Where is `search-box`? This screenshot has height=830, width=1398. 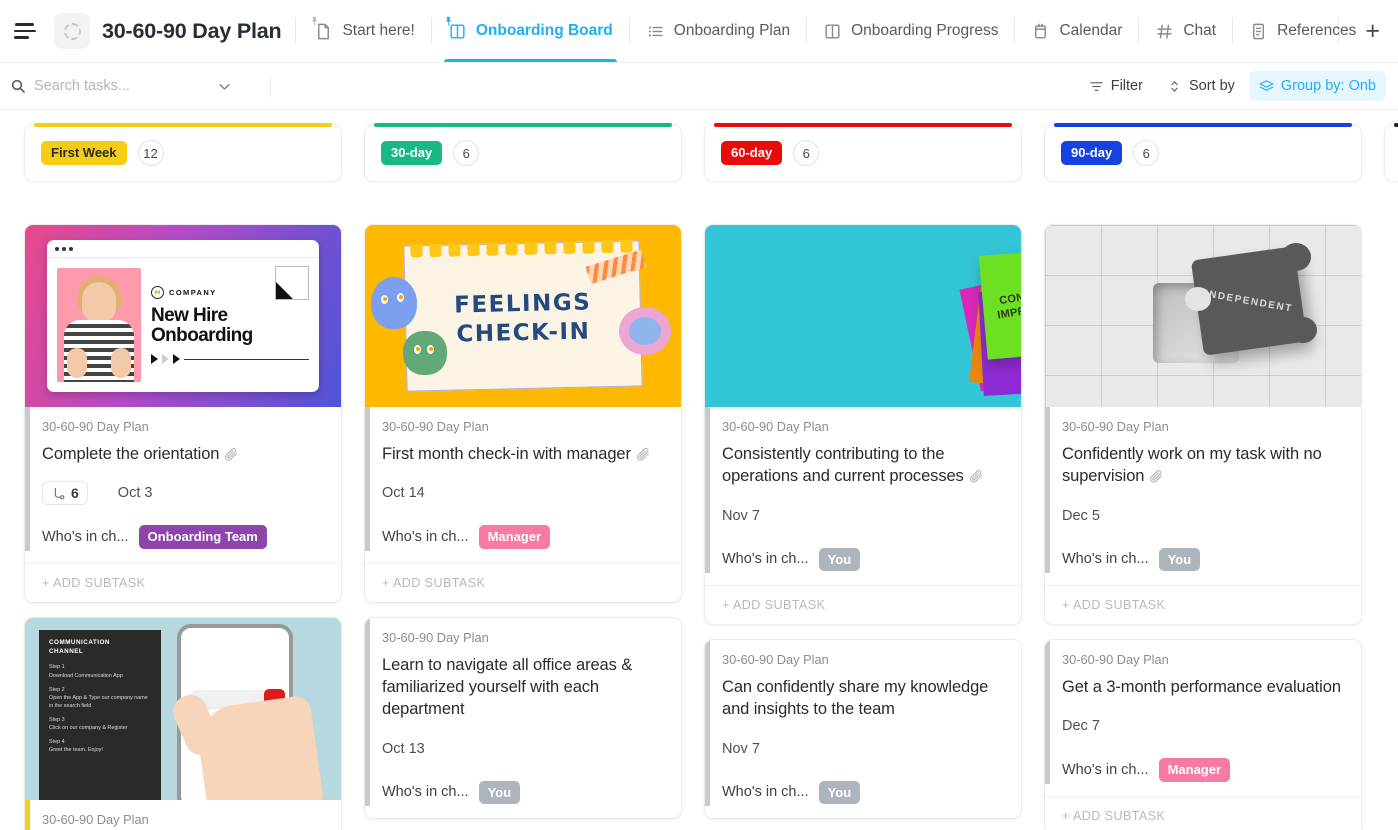
search-box is located at coordinates (135, 86).